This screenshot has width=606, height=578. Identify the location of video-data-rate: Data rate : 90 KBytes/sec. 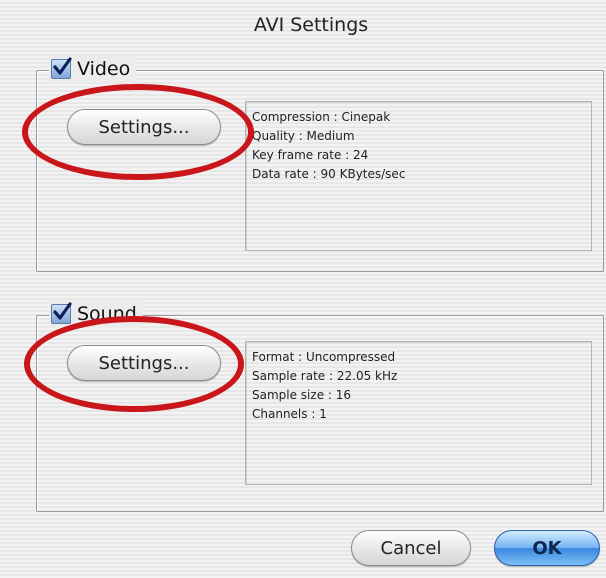
(329, 174).